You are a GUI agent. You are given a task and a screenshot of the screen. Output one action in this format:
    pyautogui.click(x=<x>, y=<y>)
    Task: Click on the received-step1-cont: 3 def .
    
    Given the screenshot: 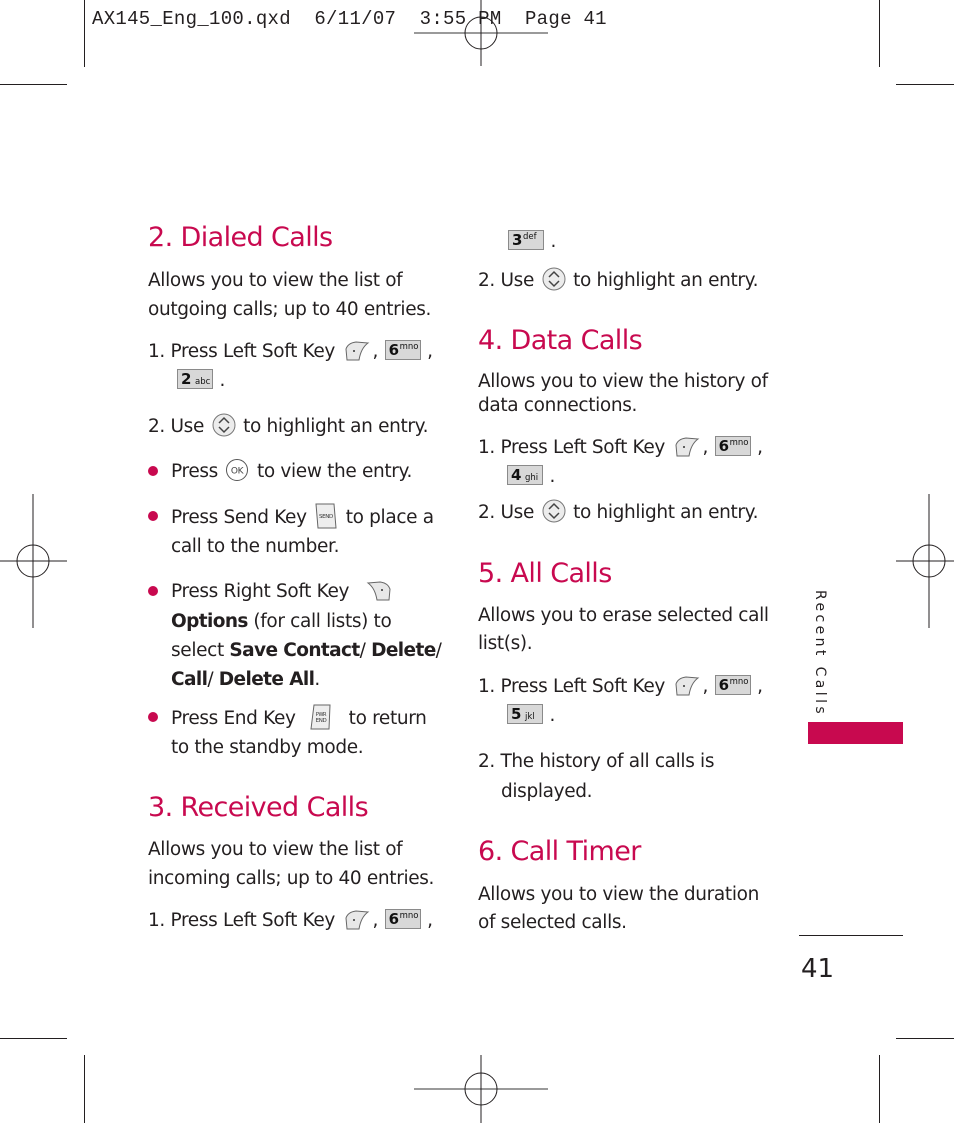 What is the action you would take?
    pyautogui.click(x=531, y=241)
    